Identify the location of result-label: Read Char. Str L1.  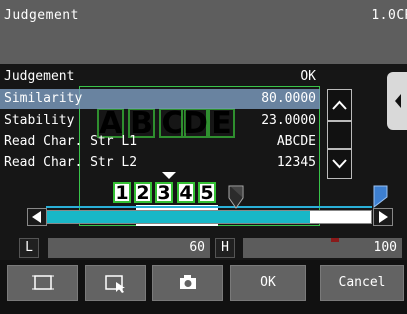
(71, 141).